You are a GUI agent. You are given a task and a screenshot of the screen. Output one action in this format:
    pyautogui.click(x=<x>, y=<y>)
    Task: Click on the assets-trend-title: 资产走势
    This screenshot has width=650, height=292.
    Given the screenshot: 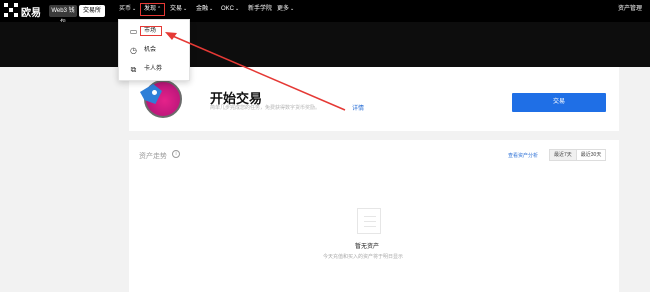 What is the action you would take?
    pyautogui.click(x=153, y=156)
    